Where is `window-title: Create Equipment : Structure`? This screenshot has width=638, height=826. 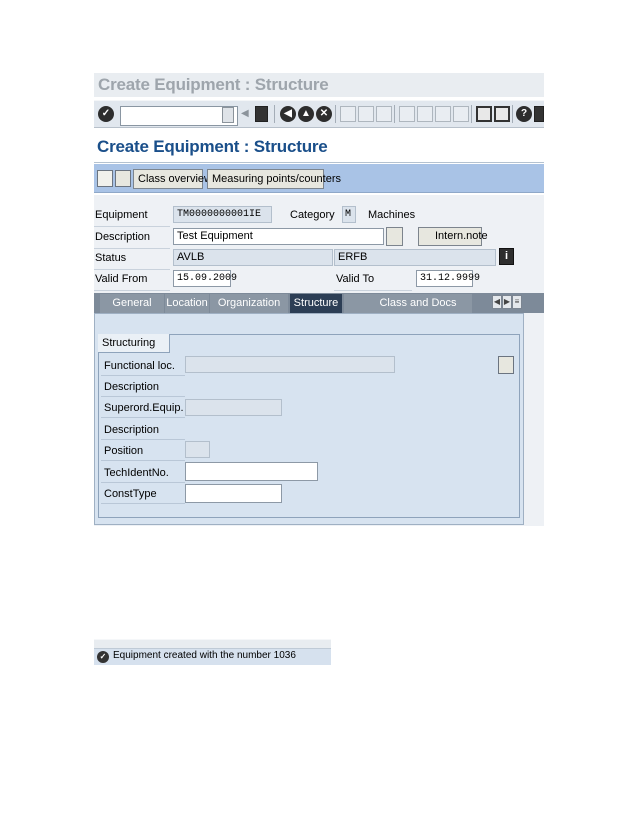
window-title: Create Equipment : Structure is located at coordinates (213, 84).